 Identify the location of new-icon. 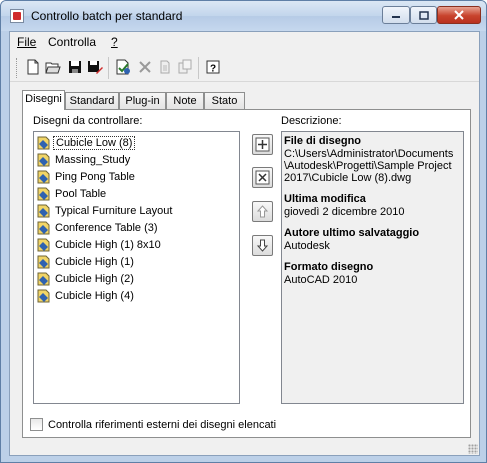
(33, 67).